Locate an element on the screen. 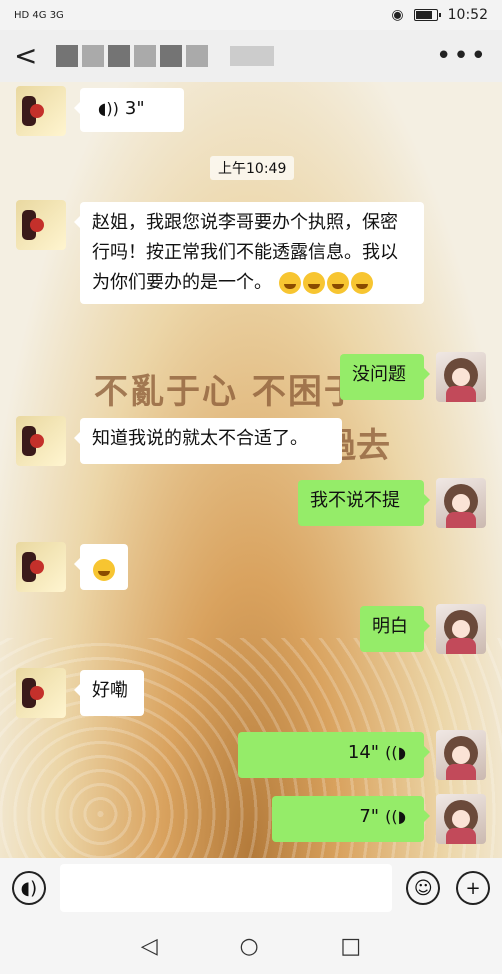  input-bar: ◖) ☺ + is located at coordinates (251, 888).